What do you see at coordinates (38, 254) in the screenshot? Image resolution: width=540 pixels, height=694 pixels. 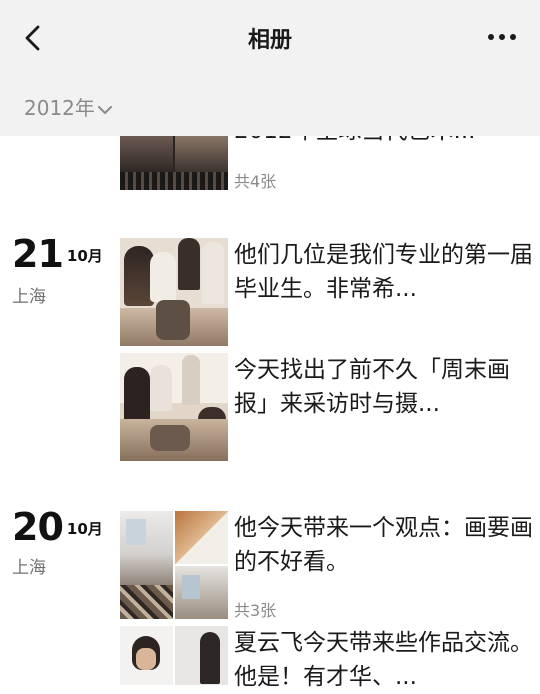 I see `date-day: 21` at bounding box center [38, 254].